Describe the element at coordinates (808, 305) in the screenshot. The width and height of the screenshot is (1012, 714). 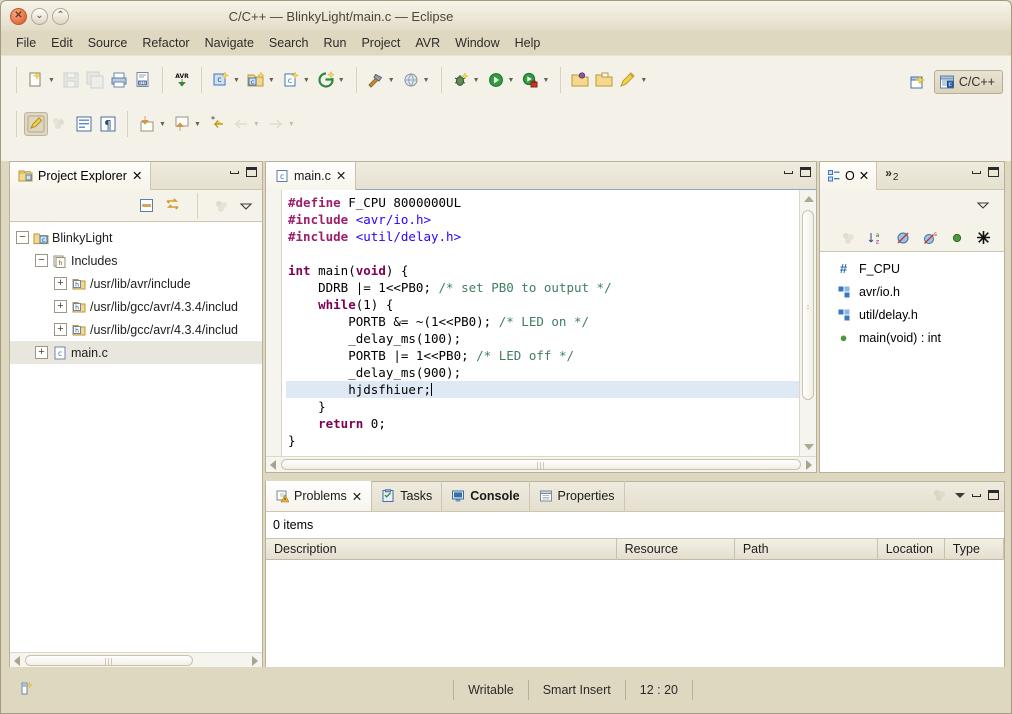
I see `vscroll-thumb` at that location.